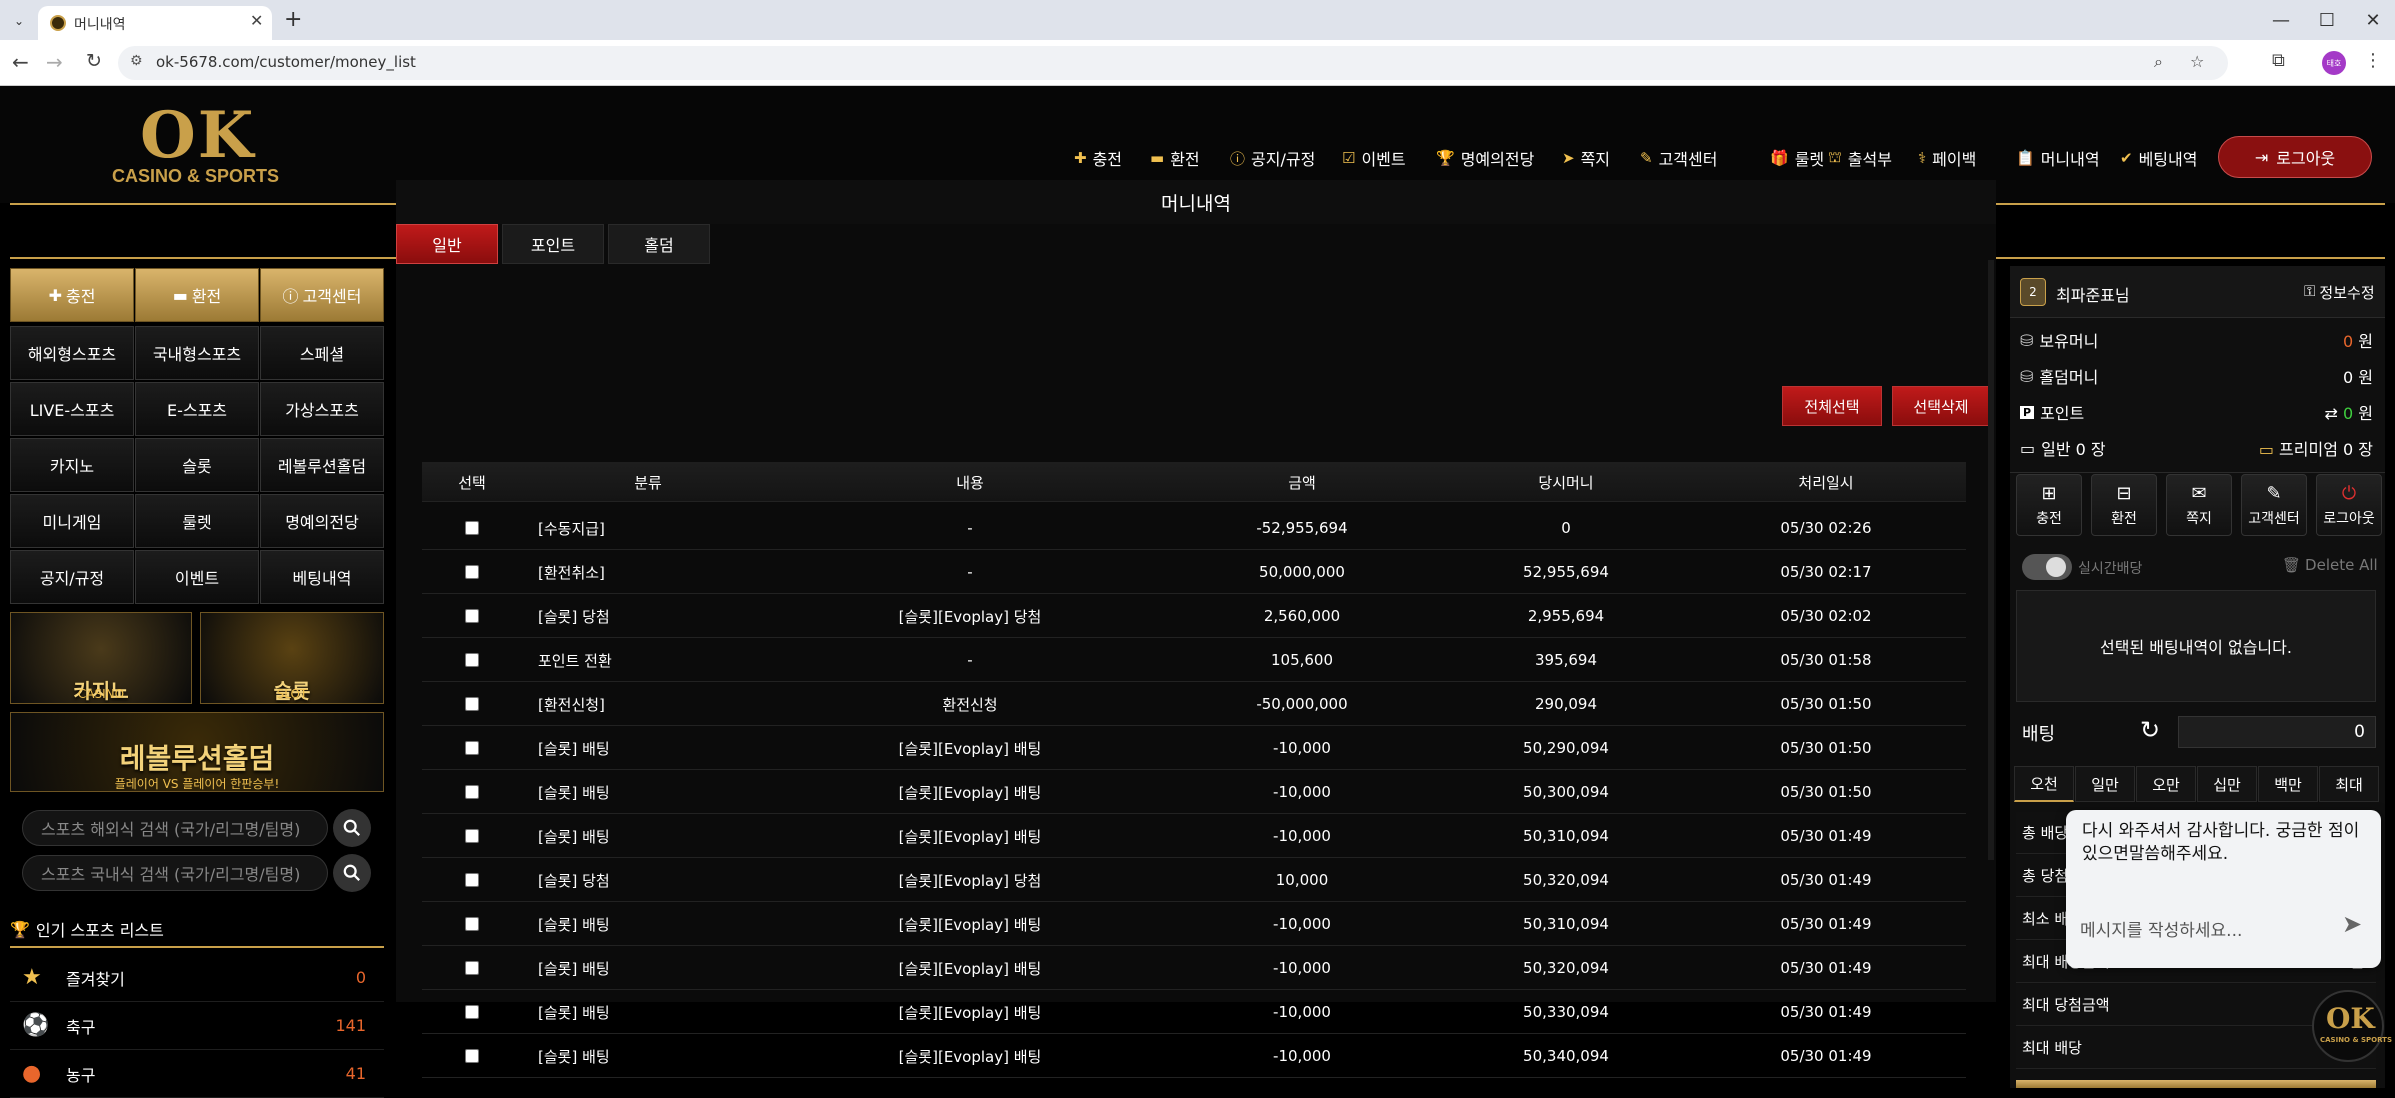  Describe the element at coordinates (2277, 732) in the screenshot. I see `bet-amount-input: 0` at that location.